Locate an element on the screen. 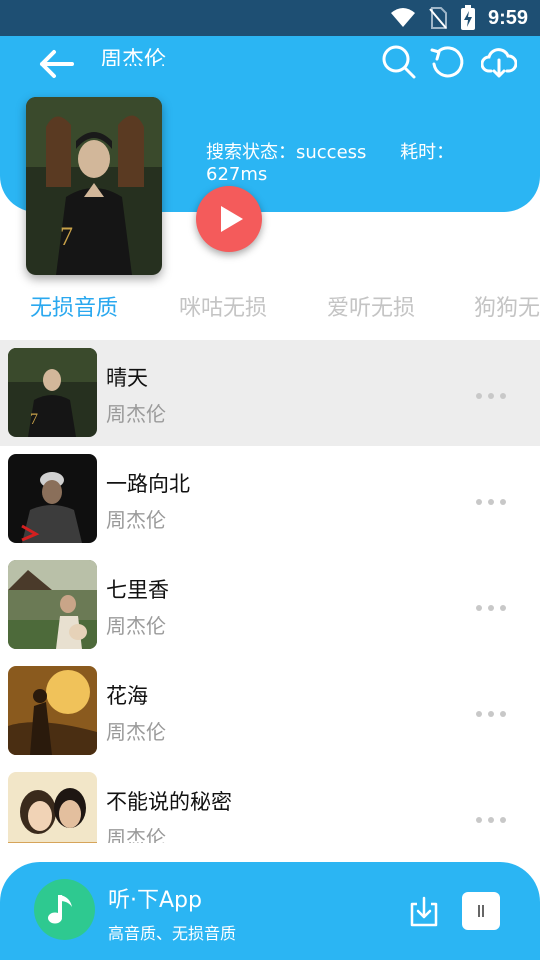  song-title: 七里香 is located at coordinates (137, 590).